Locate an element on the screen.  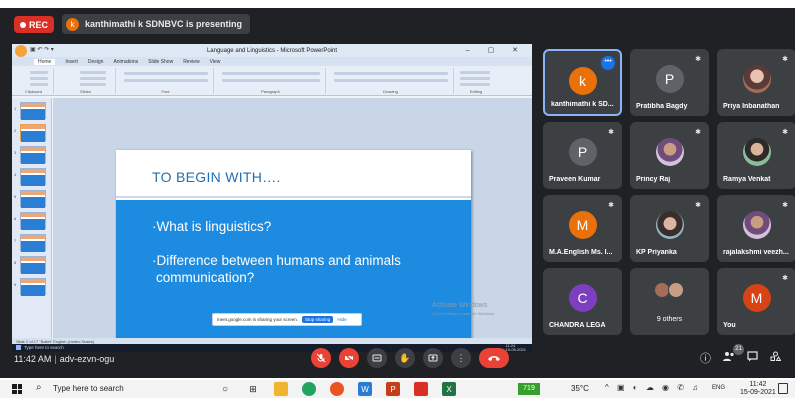
participant-tile: ✱ P Praveen Kumar is located at coordinates (582, 155).